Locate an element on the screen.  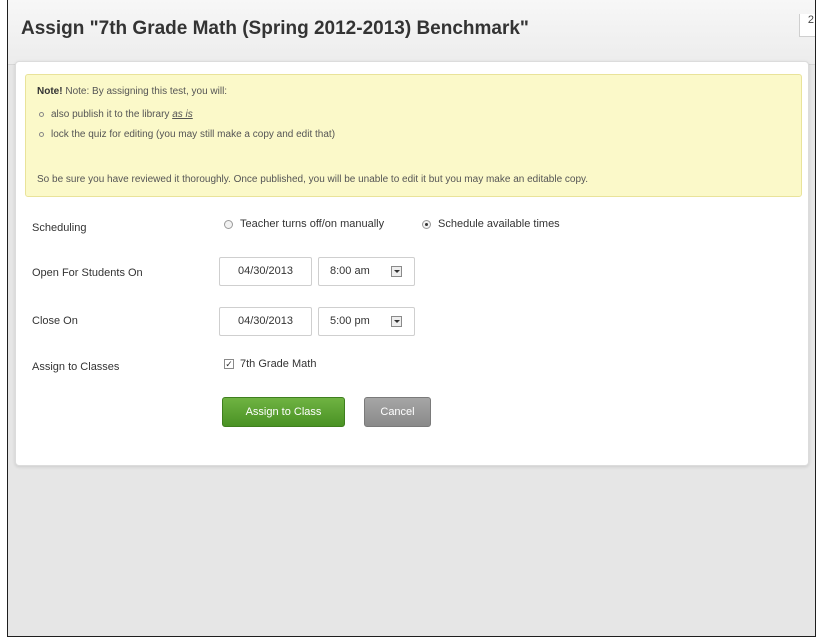
note-bullet-publish: also publish it to the library as is is located at coordinates (116, 114).